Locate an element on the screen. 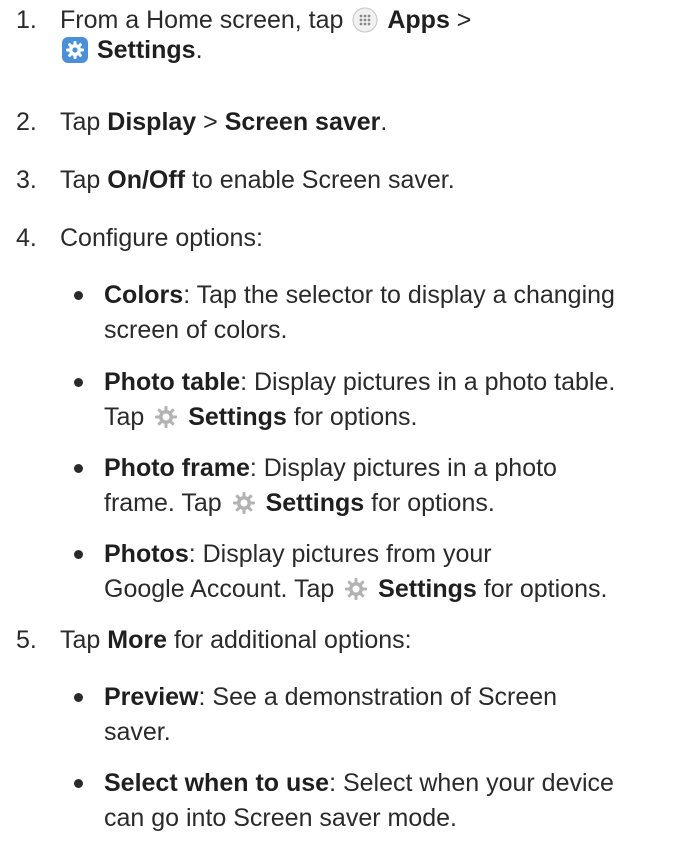 Image resolution: width=694 pixels, height=846 pixels. step-number: 2. is located at coordinates (26, 122).